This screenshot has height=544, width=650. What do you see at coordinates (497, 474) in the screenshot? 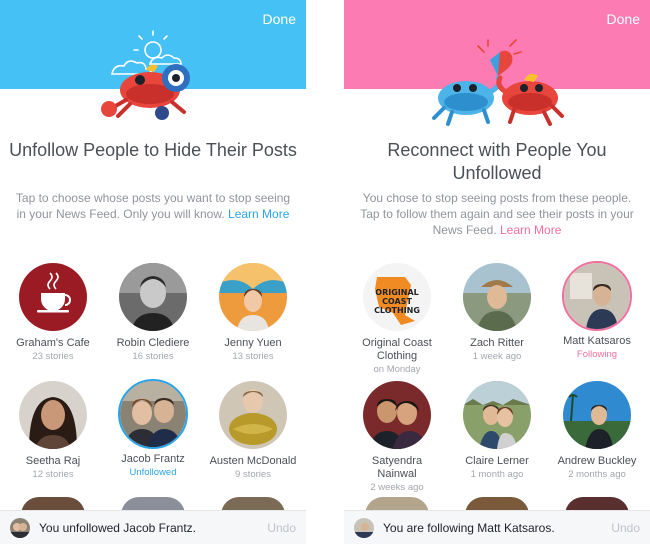
I see `person-last-seen: 1 month ago` at bounding box center [497, 474].